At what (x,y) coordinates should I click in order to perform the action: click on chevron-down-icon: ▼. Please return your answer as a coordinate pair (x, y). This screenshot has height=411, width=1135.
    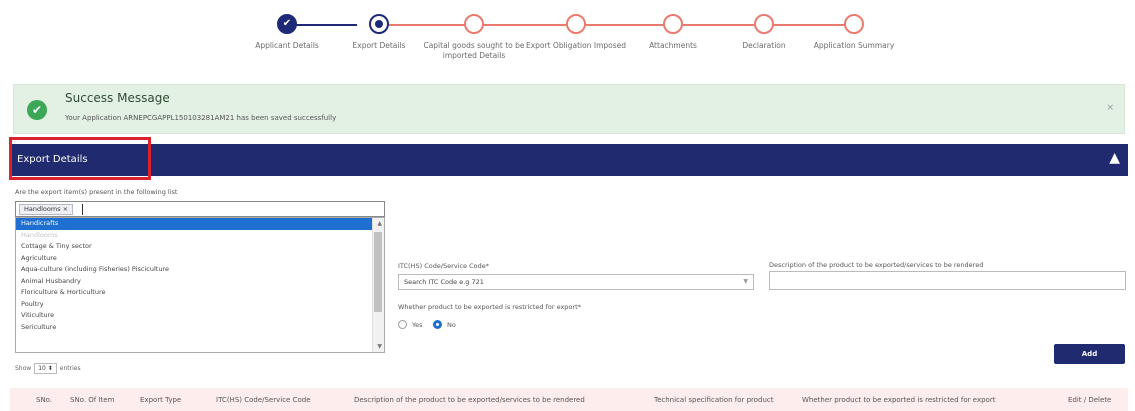
    Looking at the image, I should click on (745, 281).